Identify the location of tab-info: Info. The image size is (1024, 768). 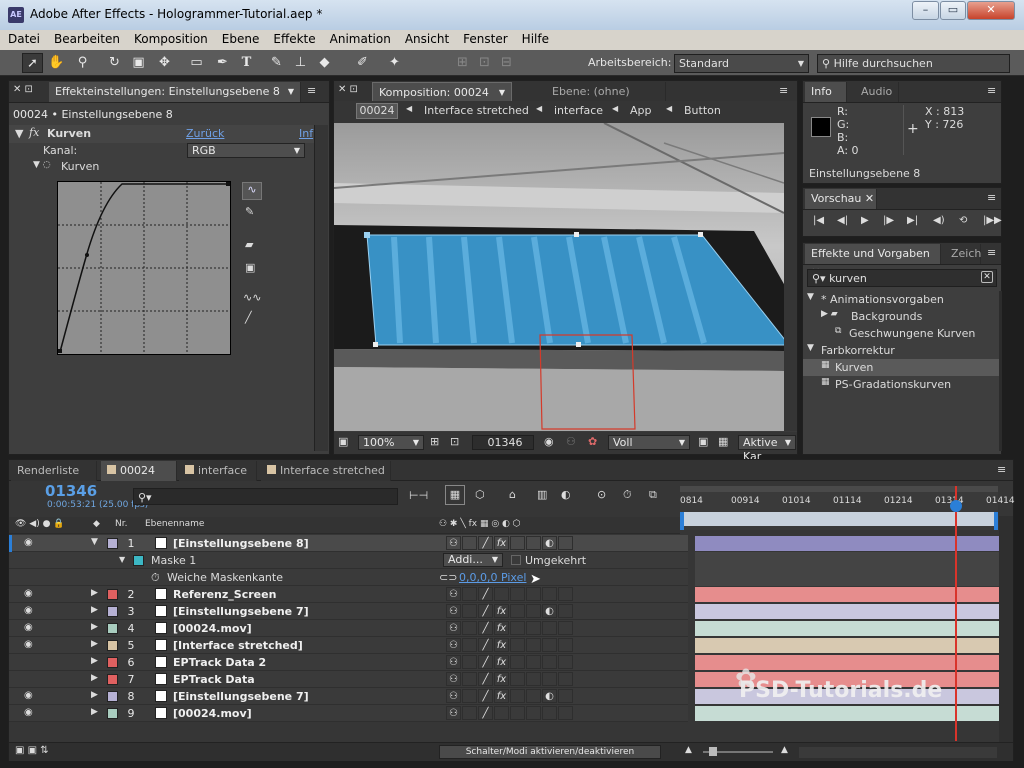
(826, 92).